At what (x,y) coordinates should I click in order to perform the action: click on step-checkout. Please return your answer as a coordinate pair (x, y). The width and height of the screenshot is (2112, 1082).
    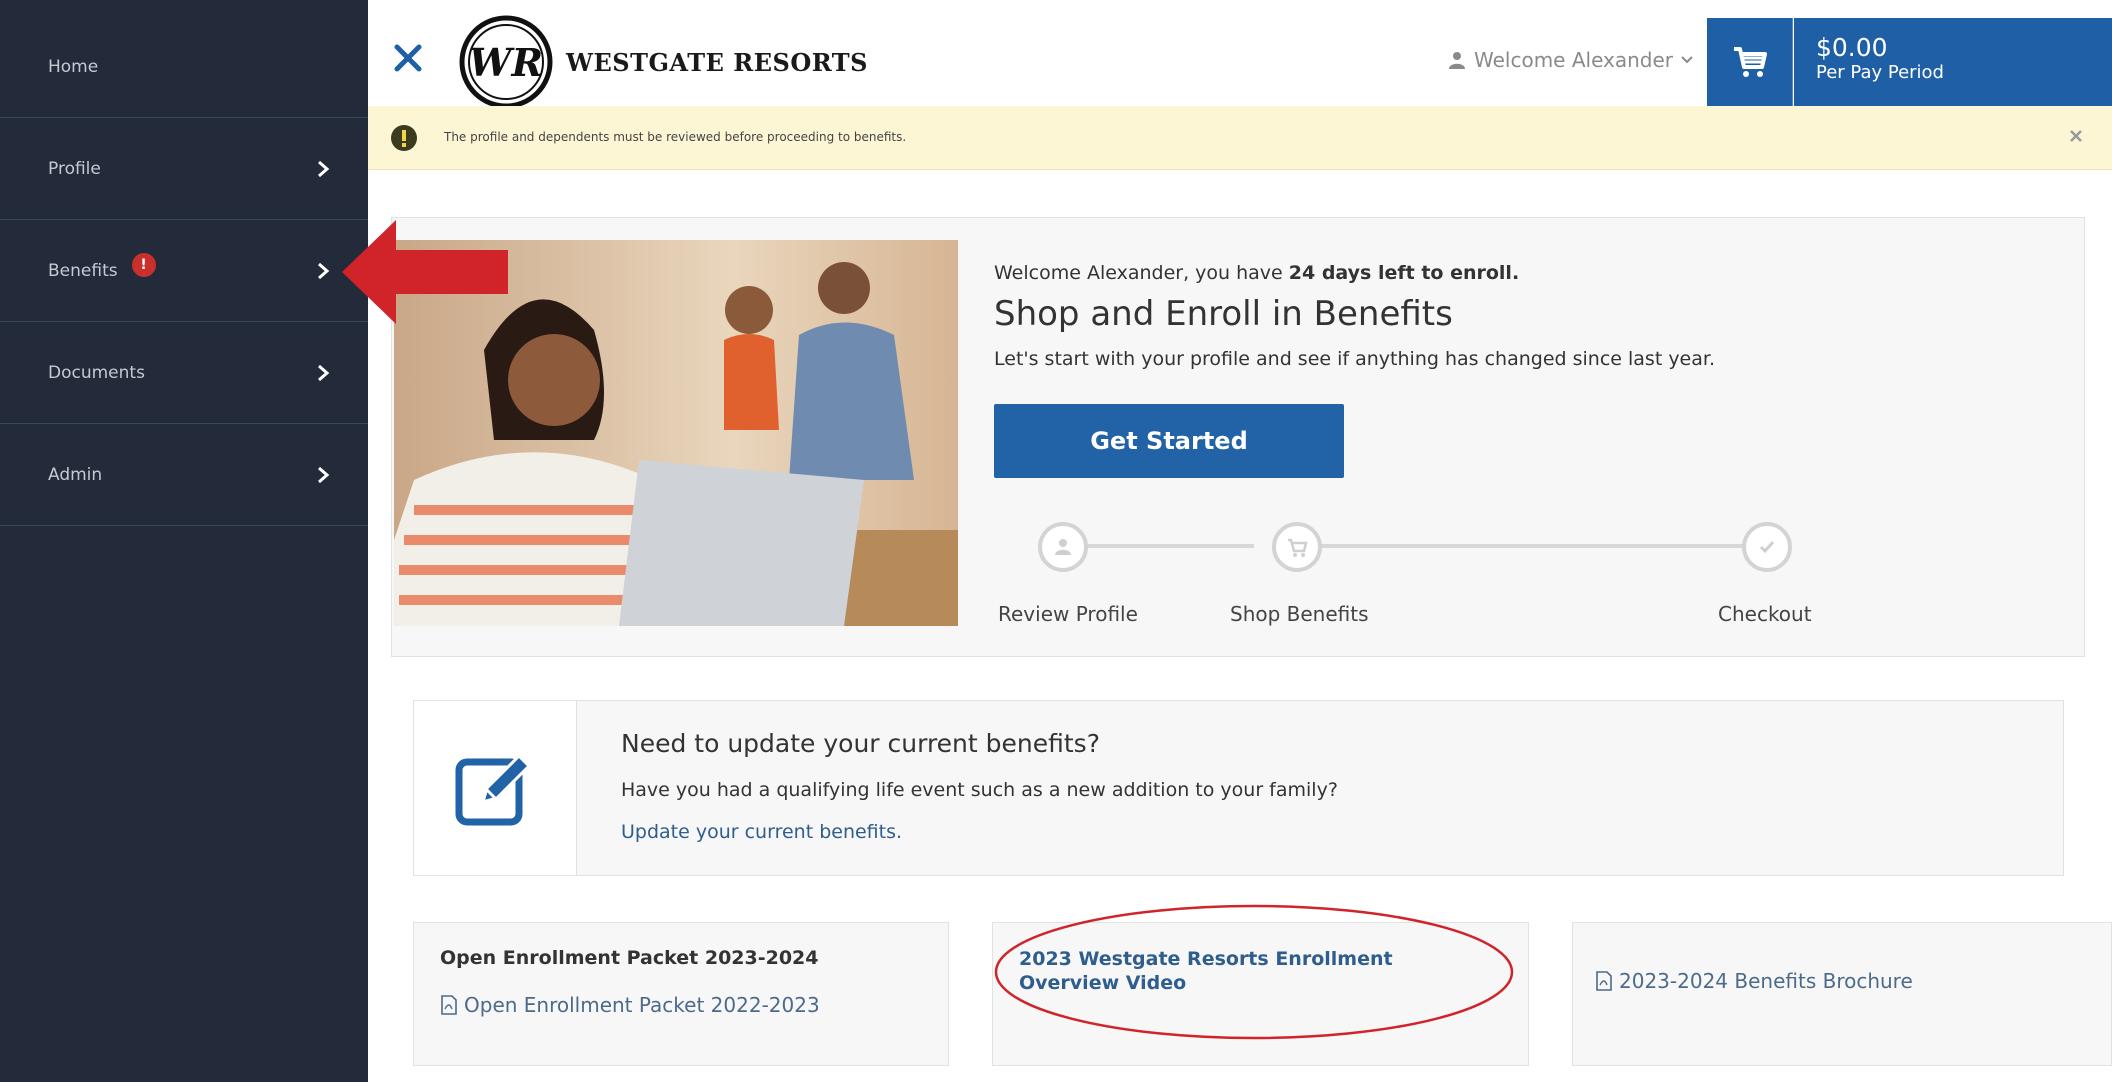
    Looking at the image, I should click on (1767, 547).